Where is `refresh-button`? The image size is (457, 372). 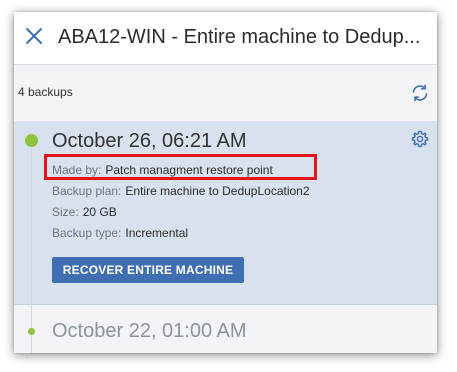 refresh-button is located at coordinates (420, 93).